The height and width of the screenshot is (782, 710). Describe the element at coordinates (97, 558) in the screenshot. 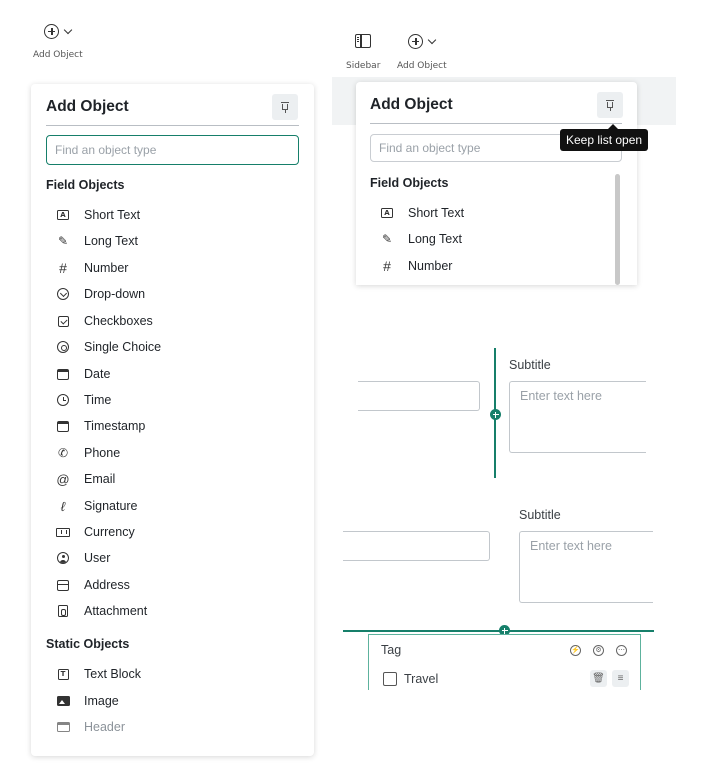

I see `object-item-label: User` at that location.